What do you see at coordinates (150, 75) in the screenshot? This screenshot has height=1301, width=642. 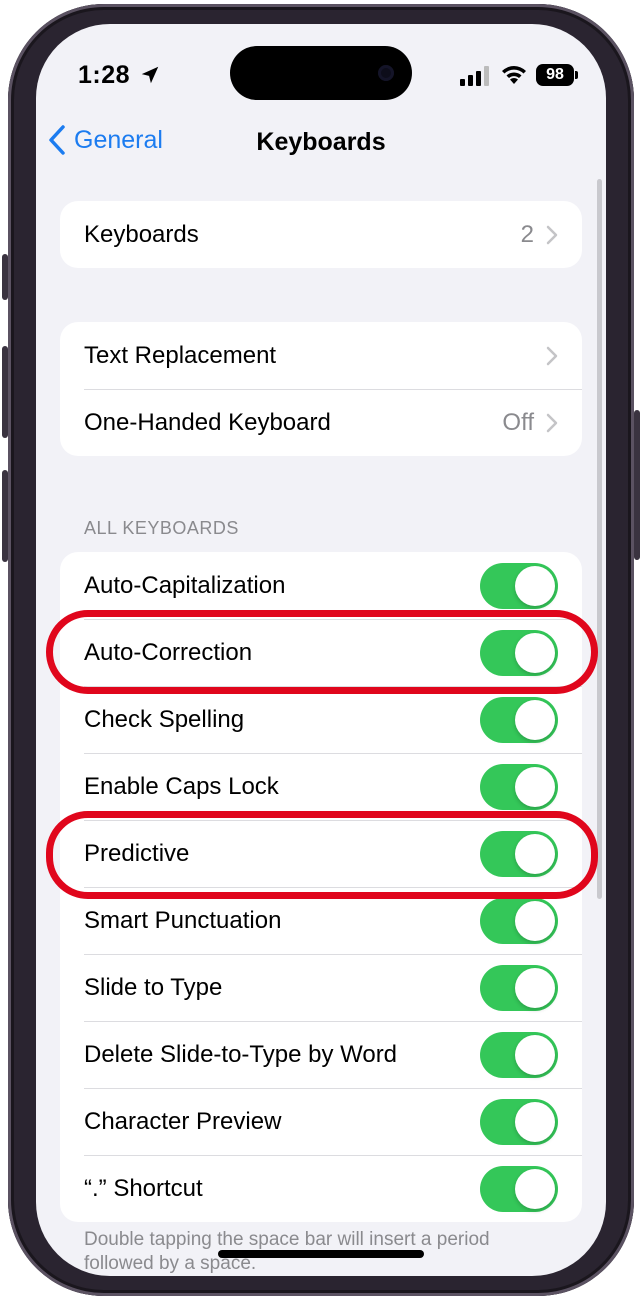 I see `location-arrow-icon` at bounding box center [150, 75].